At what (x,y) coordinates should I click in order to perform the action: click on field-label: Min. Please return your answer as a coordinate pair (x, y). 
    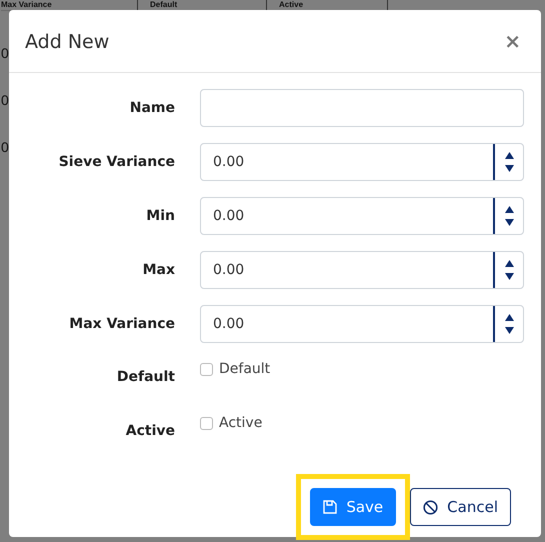
    Looking at the image, I should click on (160, 216).